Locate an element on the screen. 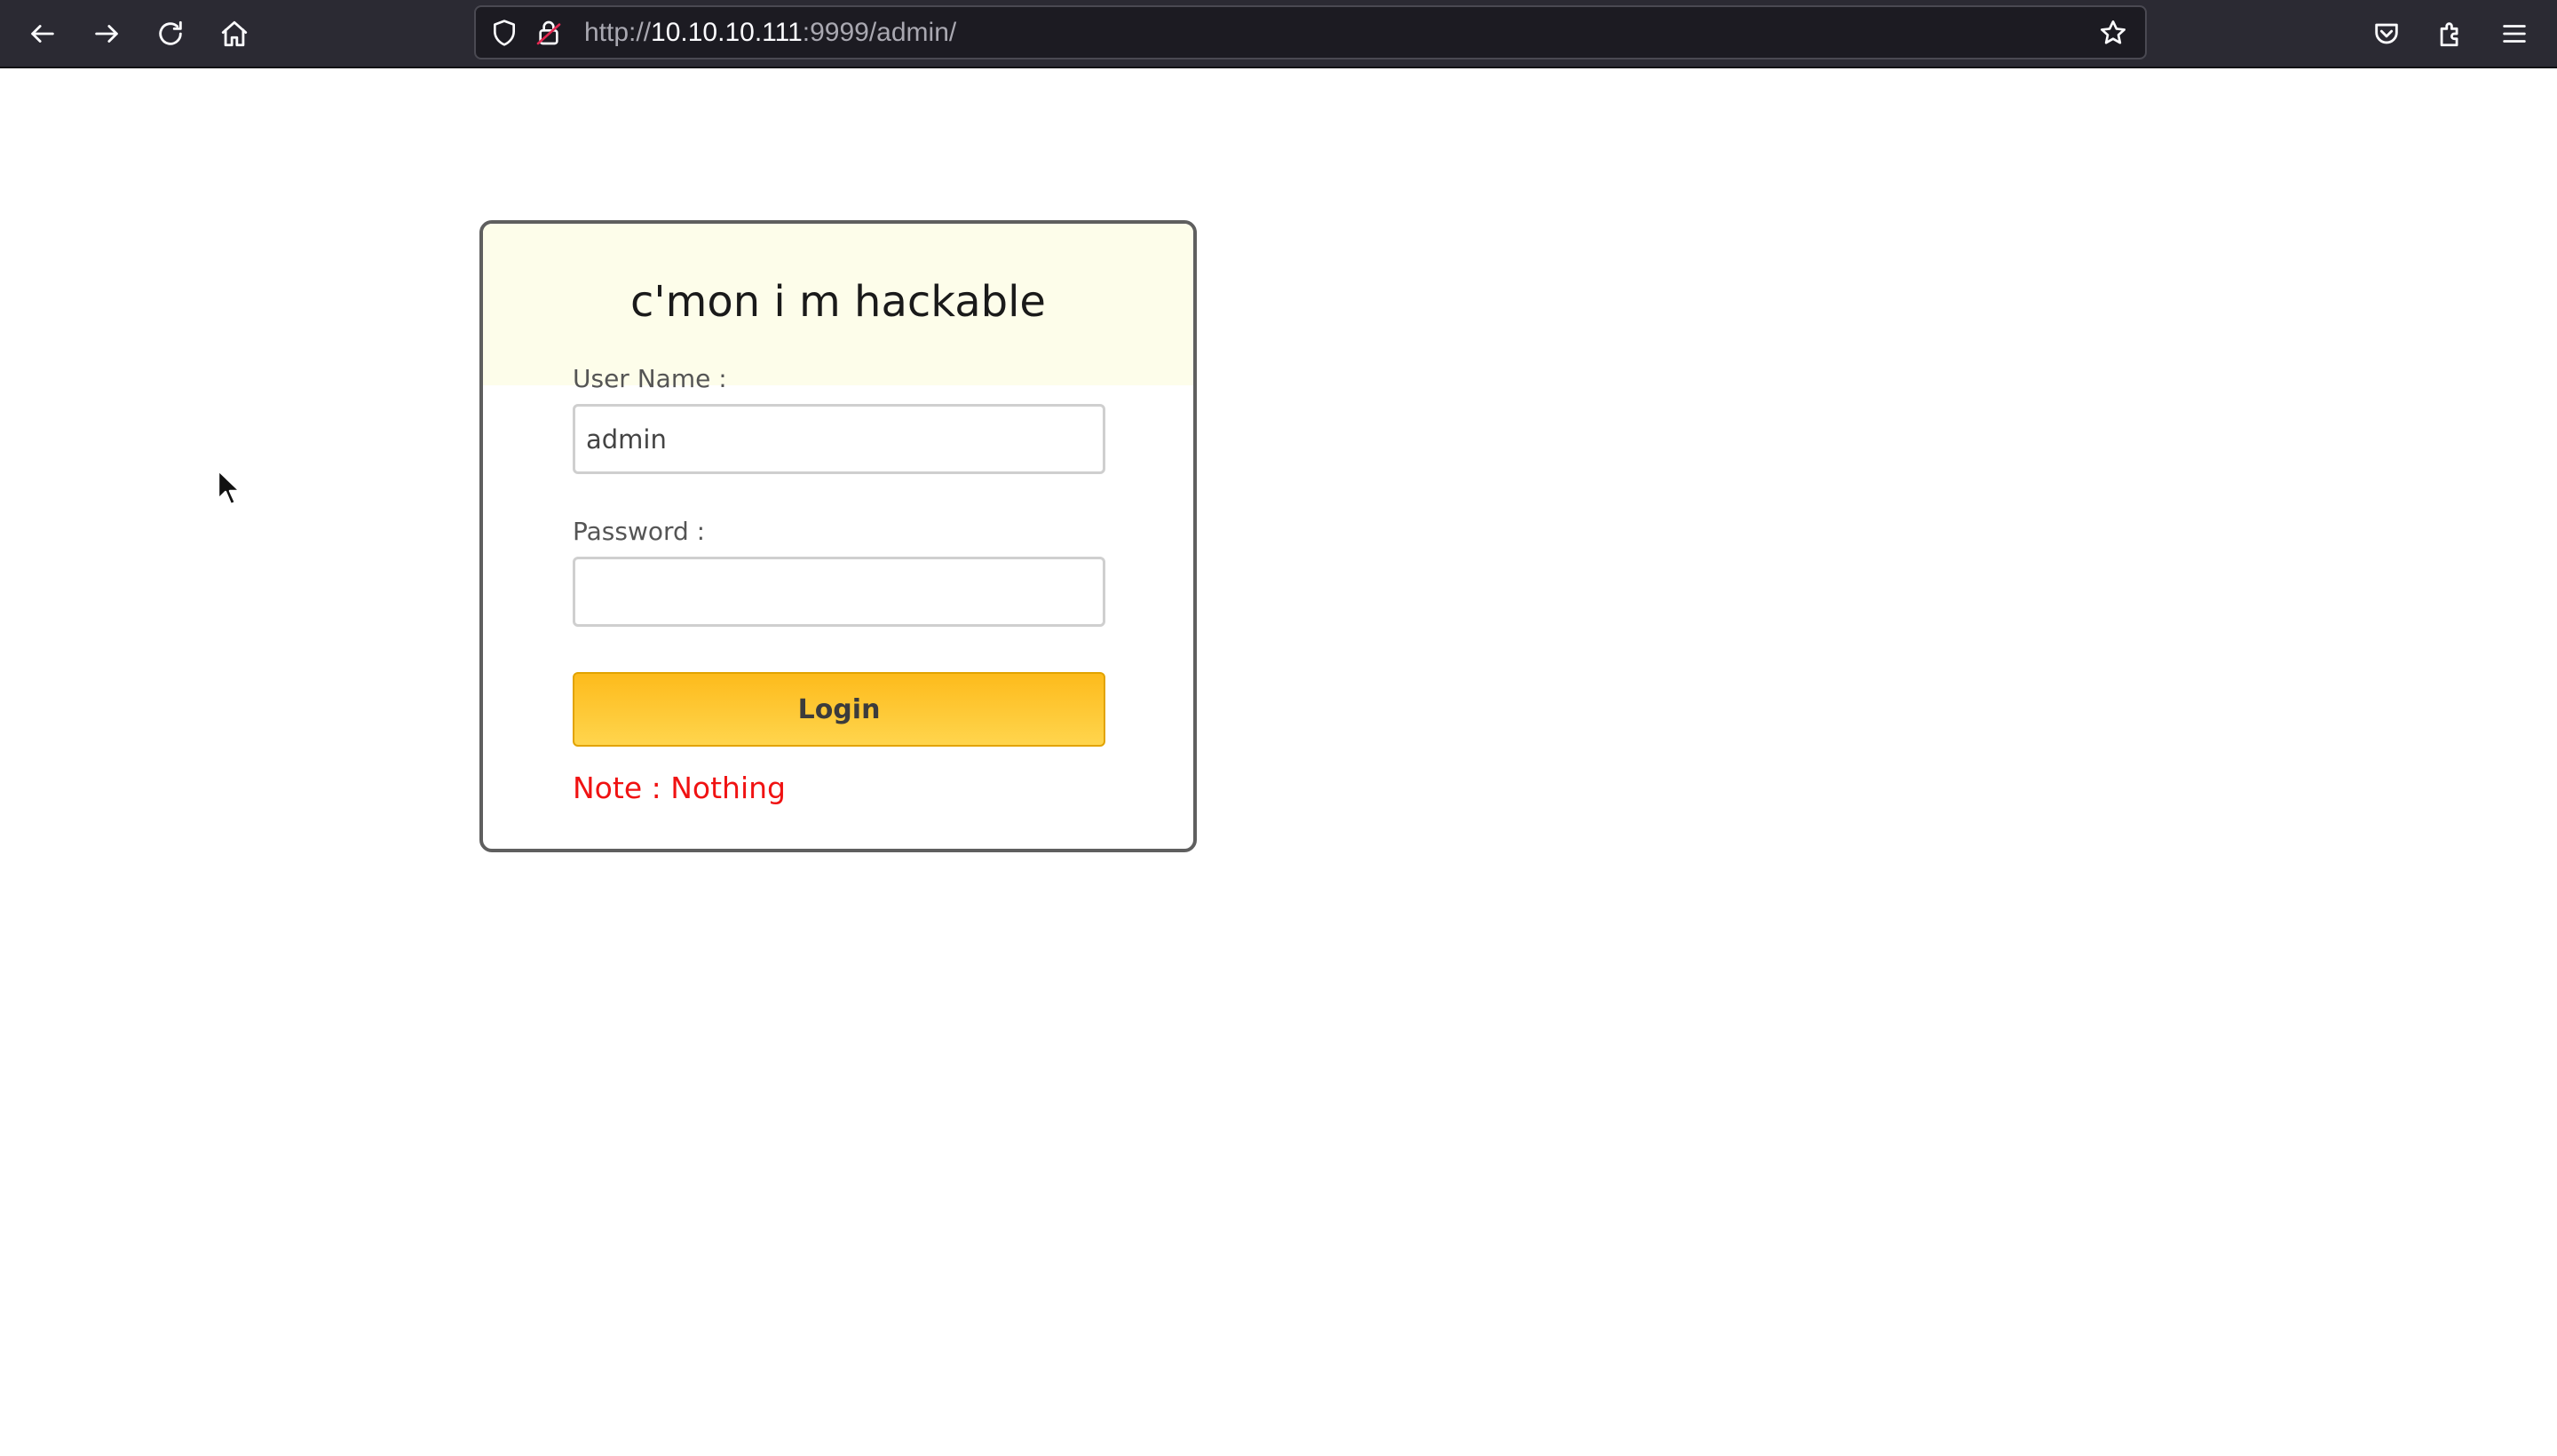 Image resolution: width=2557 pixels, height=1456 pixels. username-input is located at coordinates (839, 439).